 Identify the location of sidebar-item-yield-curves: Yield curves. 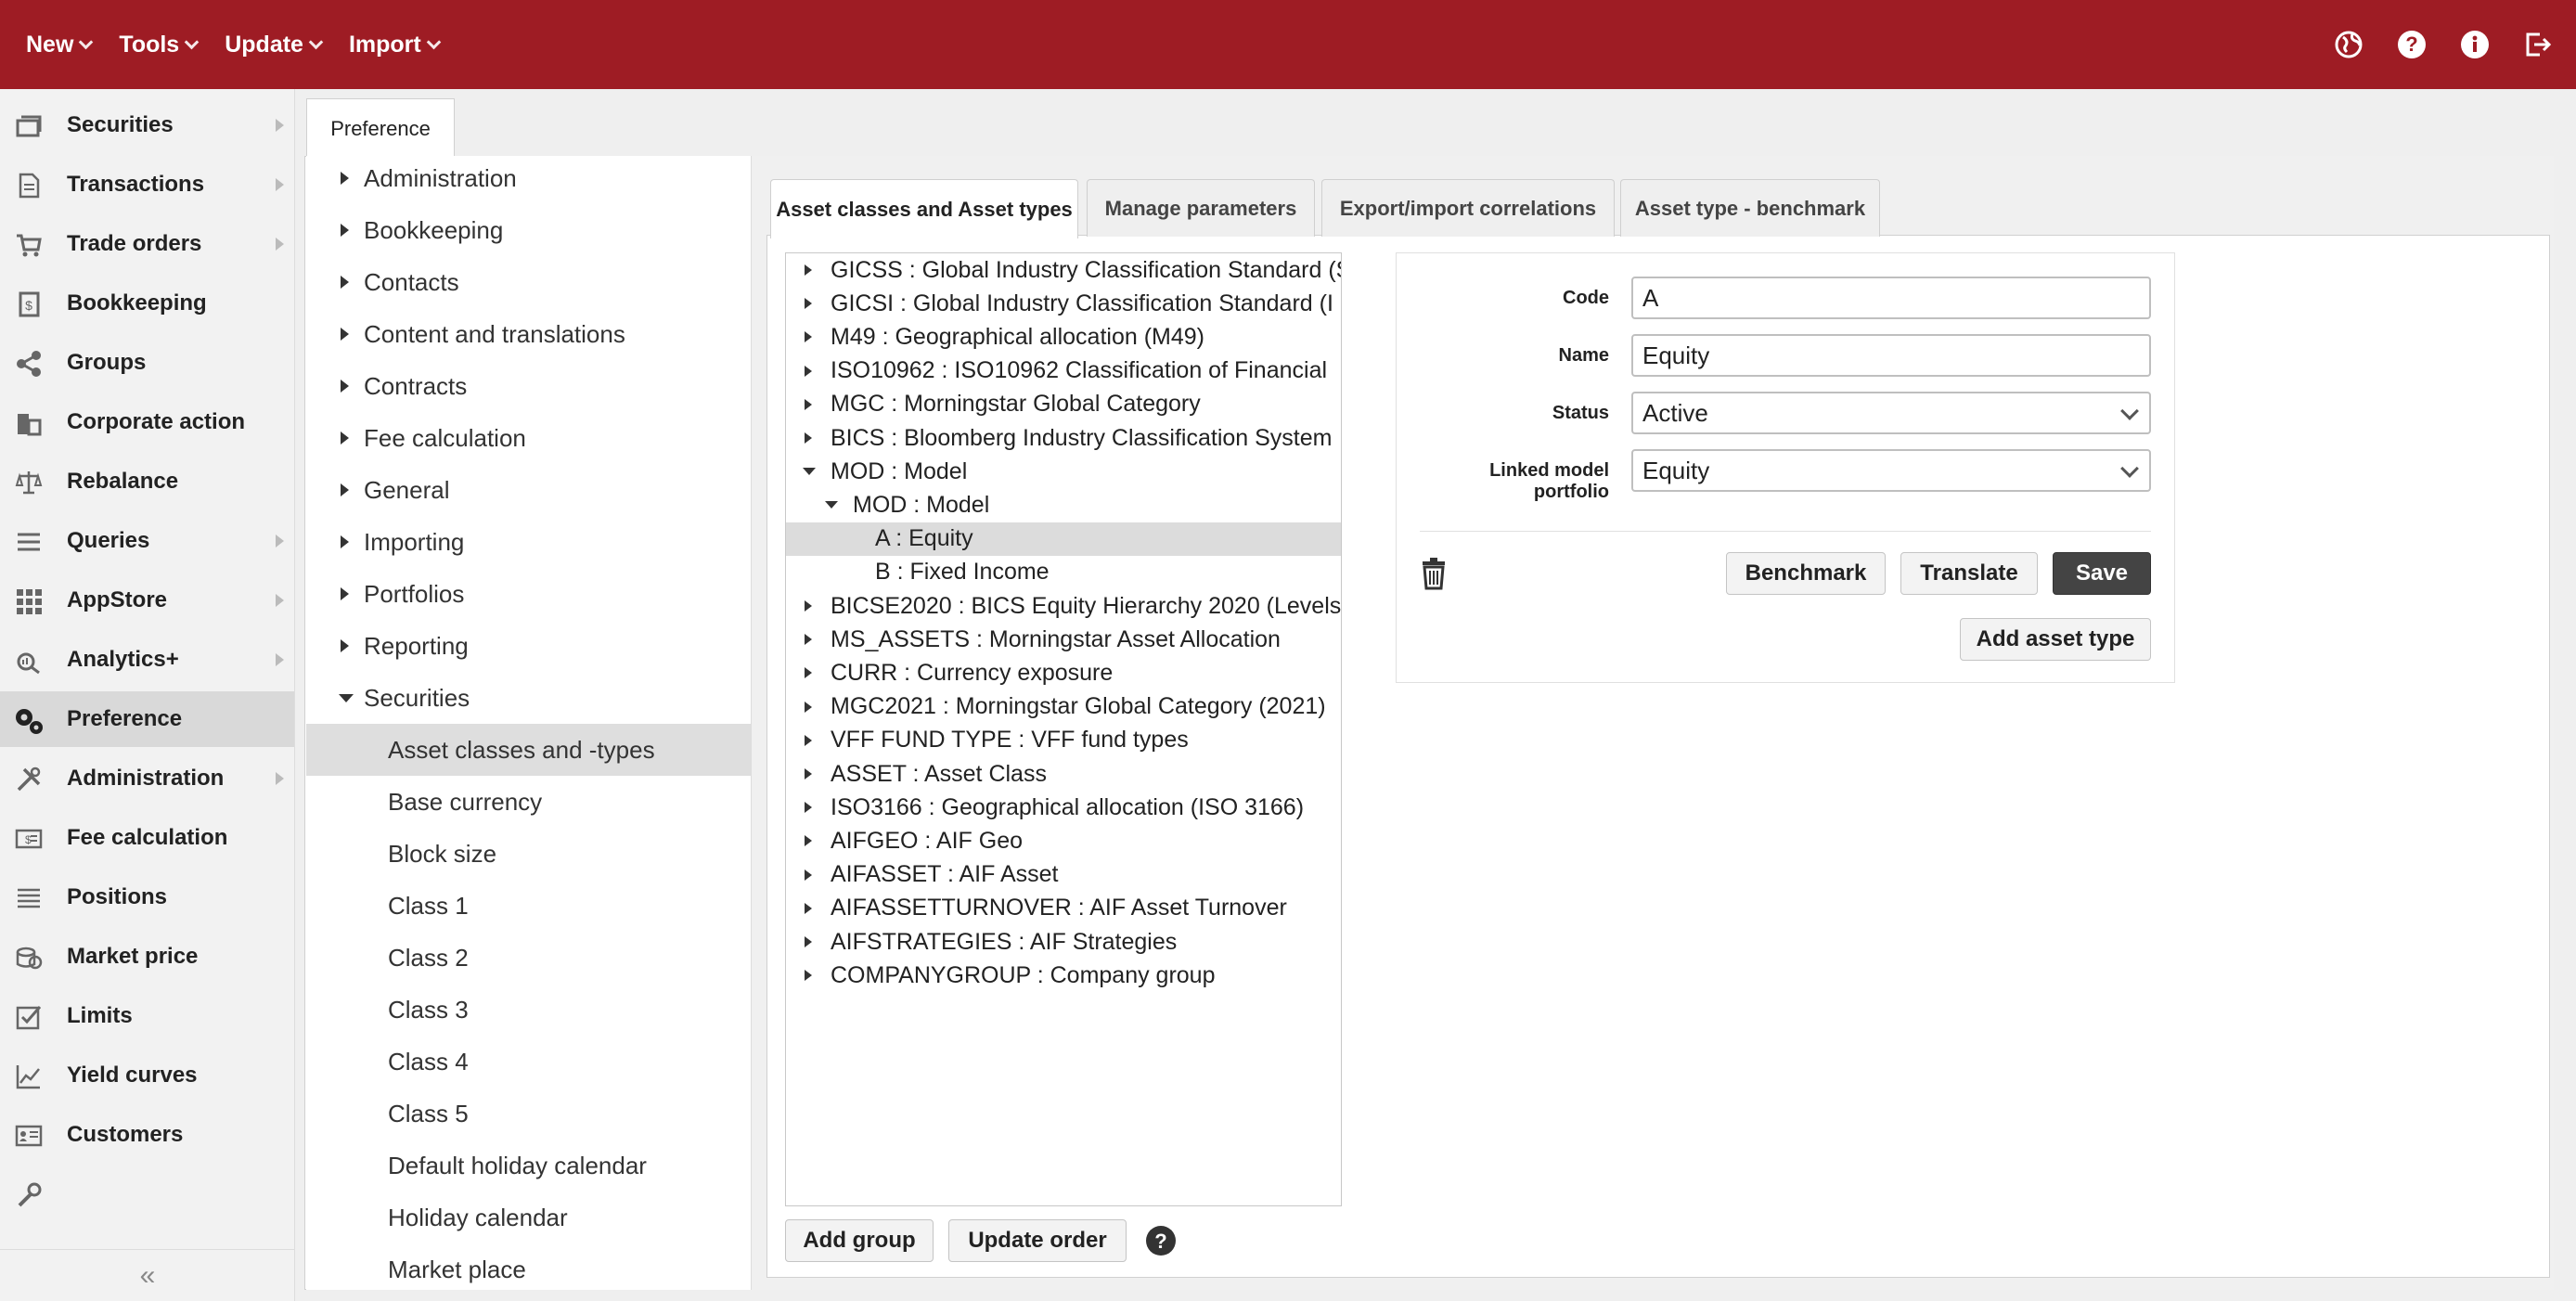
(147, 1075).